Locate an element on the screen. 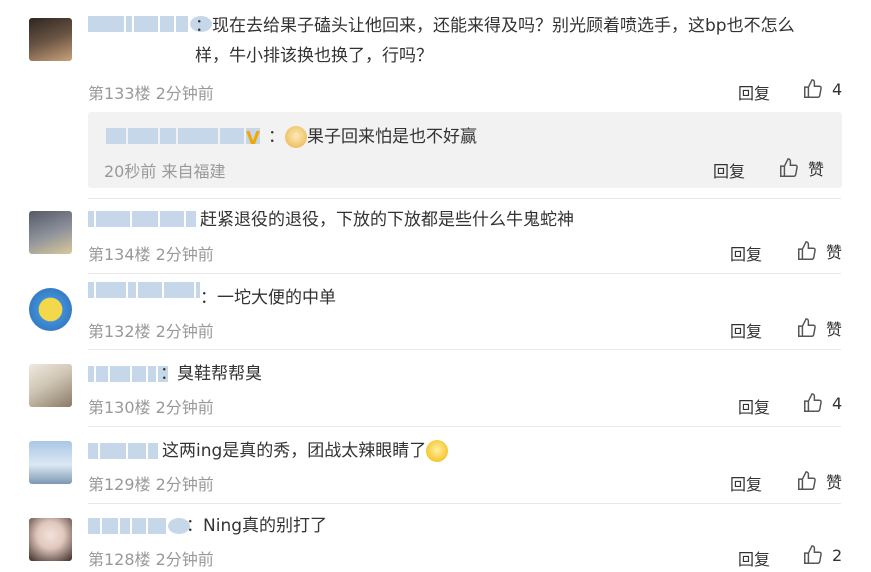 Image resolution: width=871 pixels, height=572 pixels. like-count: 2 is located at coordinates (837, 555).